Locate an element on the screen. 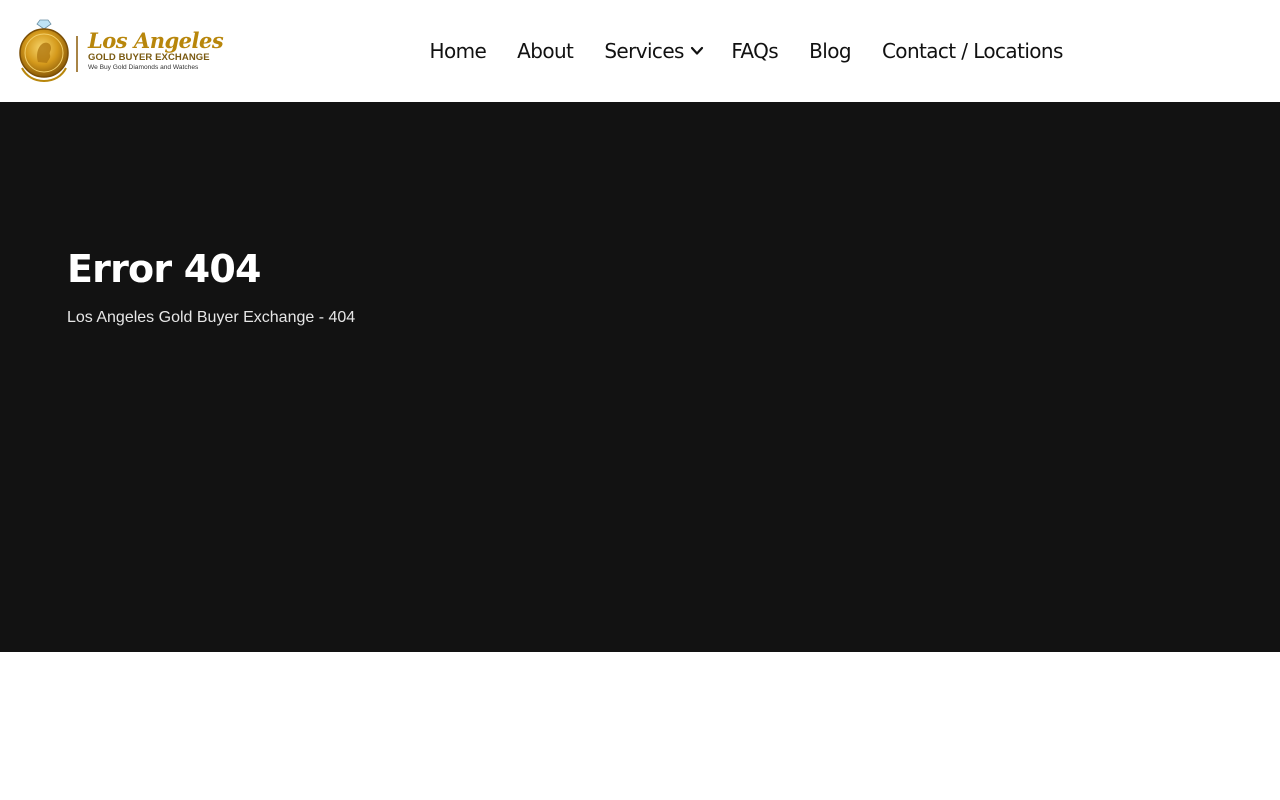  nav-item-services: Services is located at coordinates (652, 51).